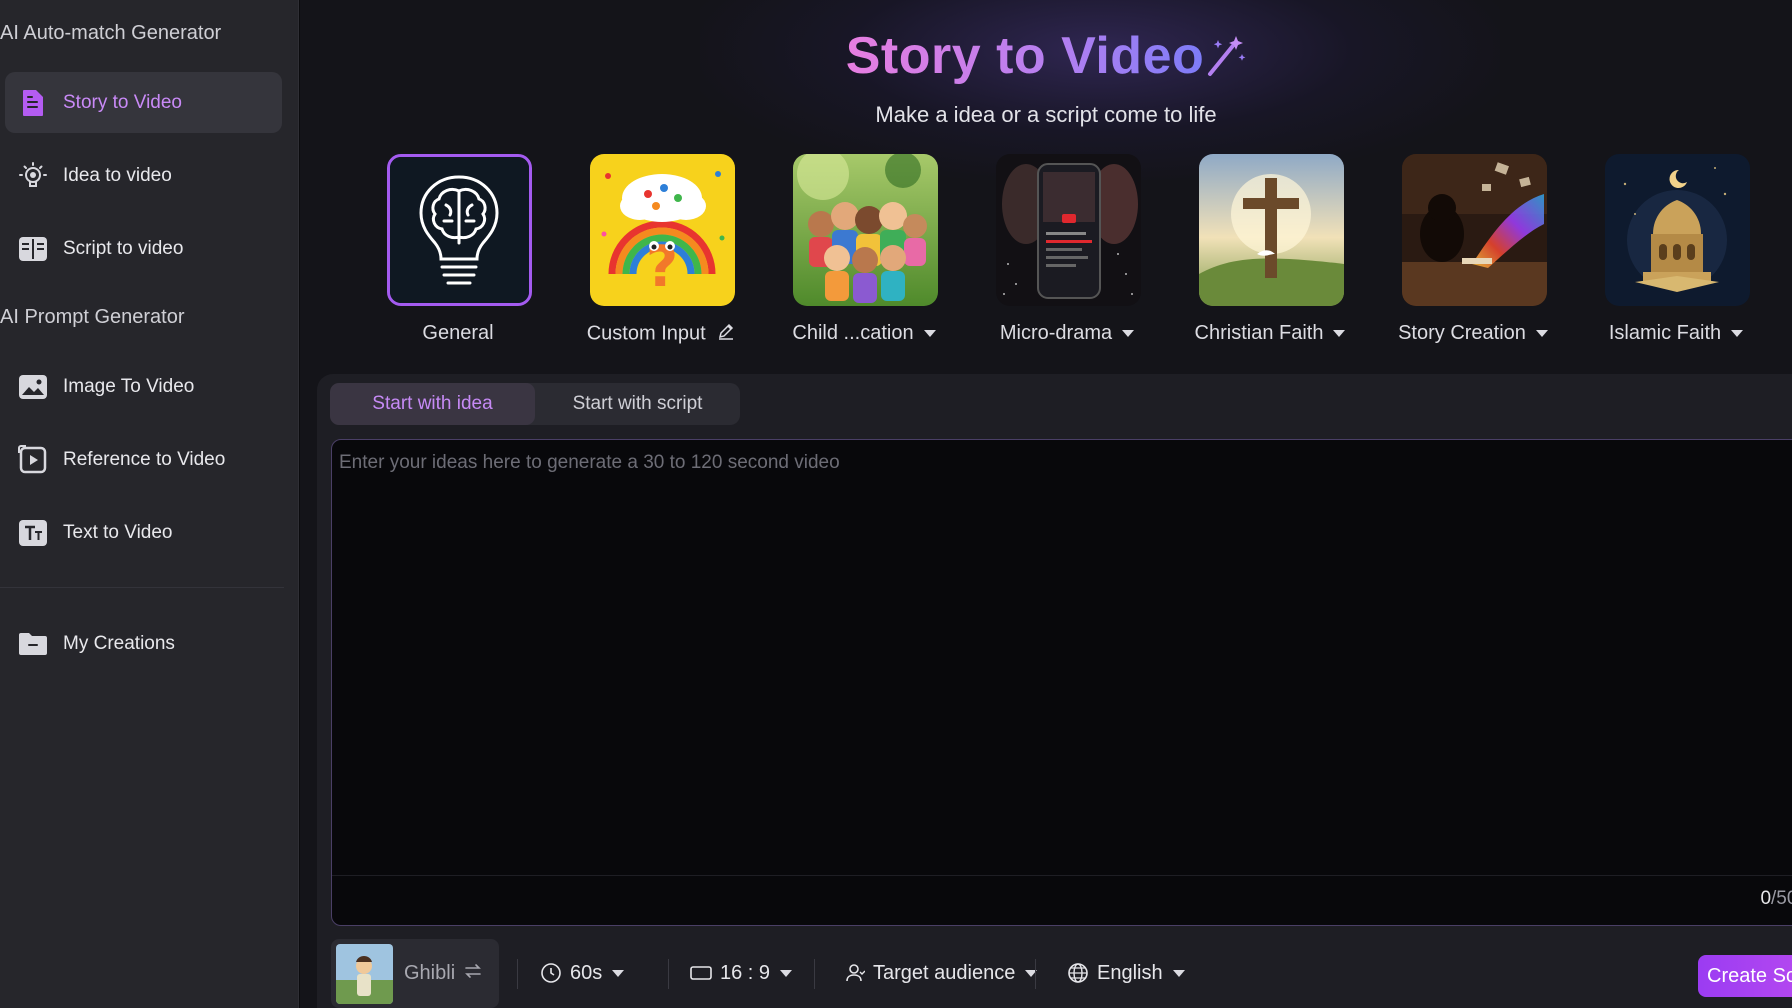  What do you see at coordinates (92, 317) in the screenshot?
I see `section-heading-prompt: AI Prompt Generator` at bounding box center [92, 317].